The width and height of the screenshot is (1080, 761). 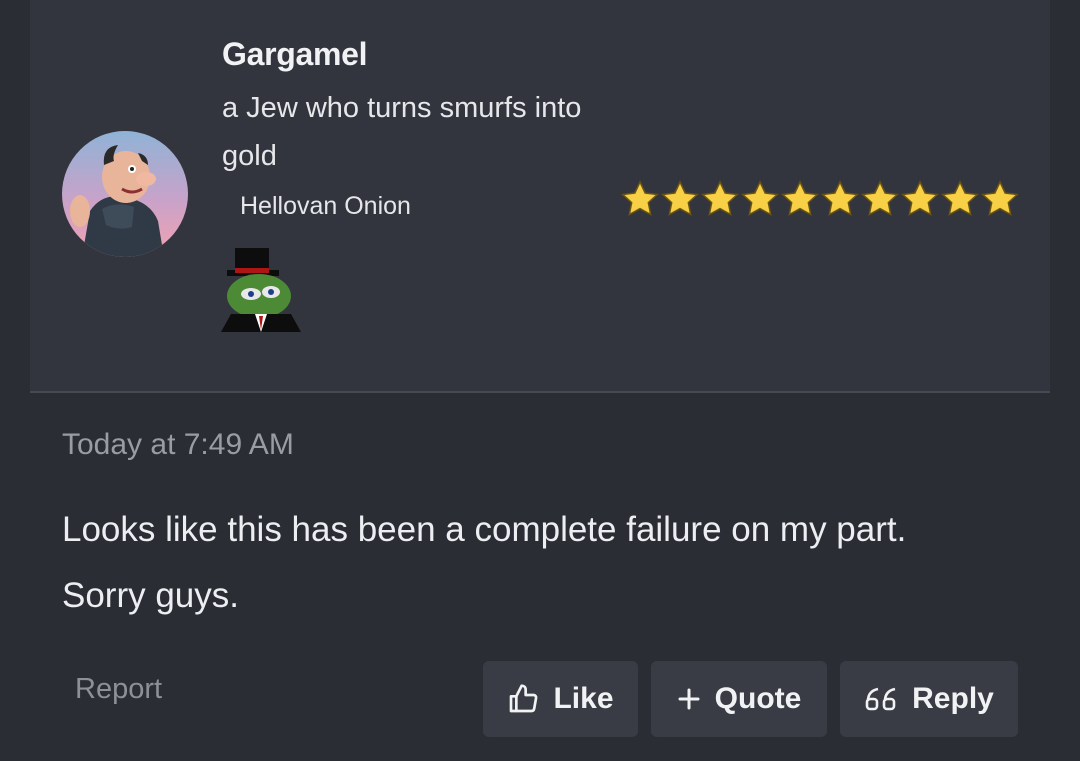 What do you see at coordinates (881, 699) in the screenshot?
I see `quote-marks-icon` at bounding box center [881, 699].